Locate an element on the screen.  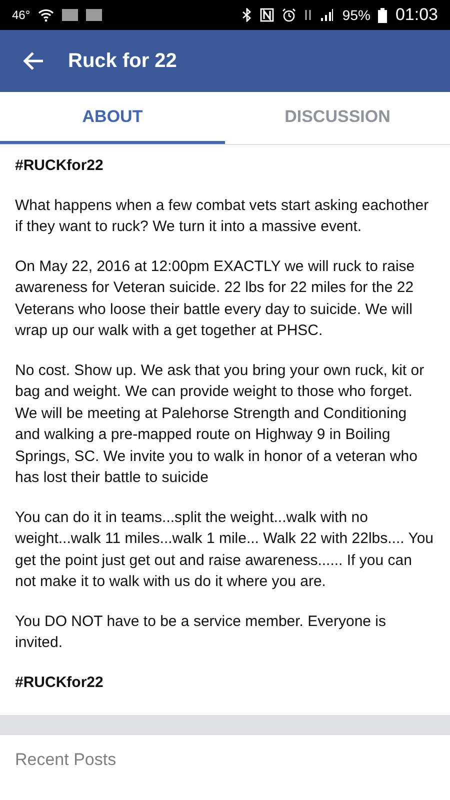
wifi-icon is located at coordinates (46, 15).